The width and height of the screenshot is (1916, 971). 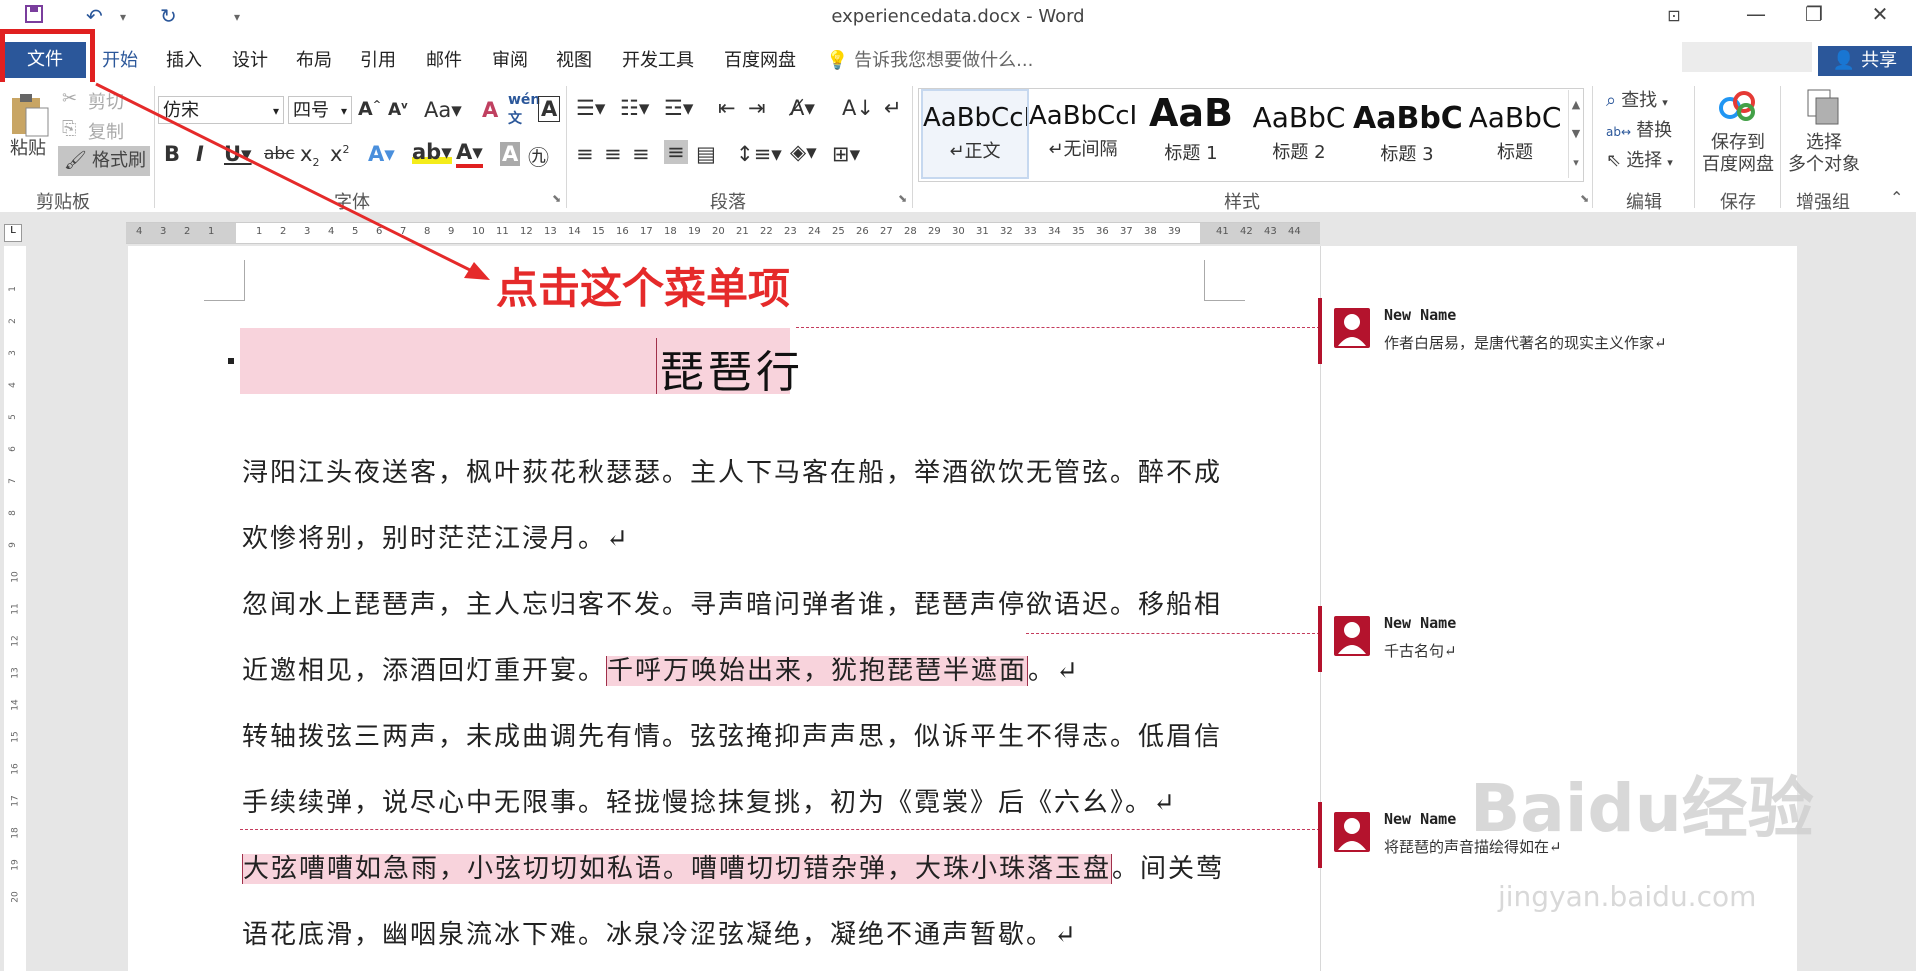 What do you see at coordinates (1642, 808) in the screenshot?
I see `baidu-watermark: Baidu经验` at bounding box center [1642, 808].